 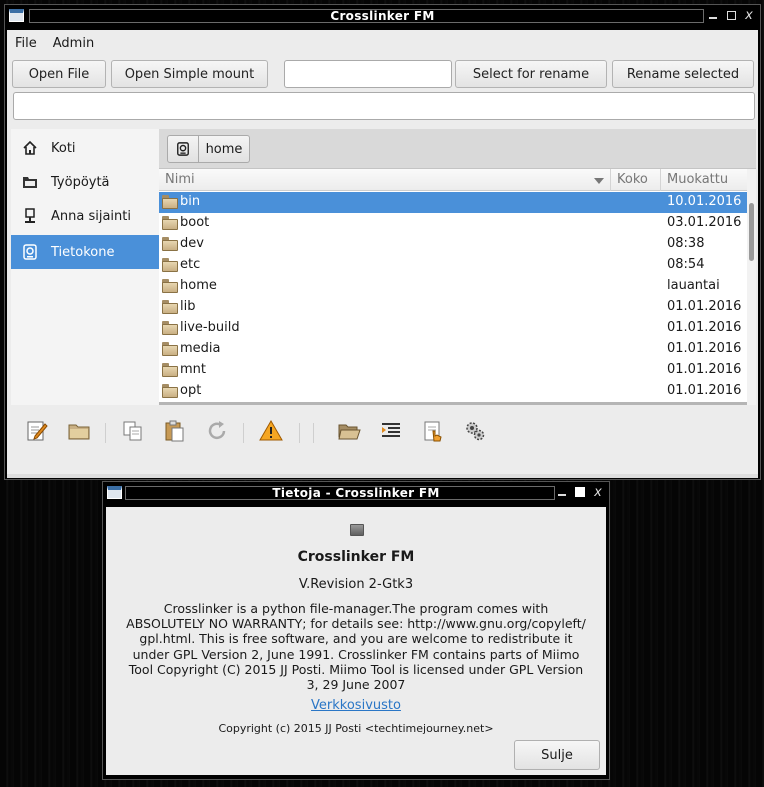 I want to click on edit-icon, so click(x=37, y=431).